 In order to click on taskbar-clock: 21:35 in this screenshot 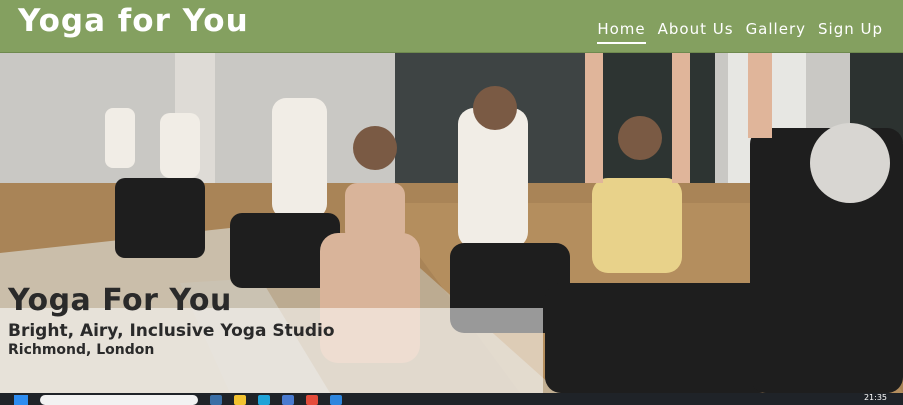, I will do `click(875, 397)`.